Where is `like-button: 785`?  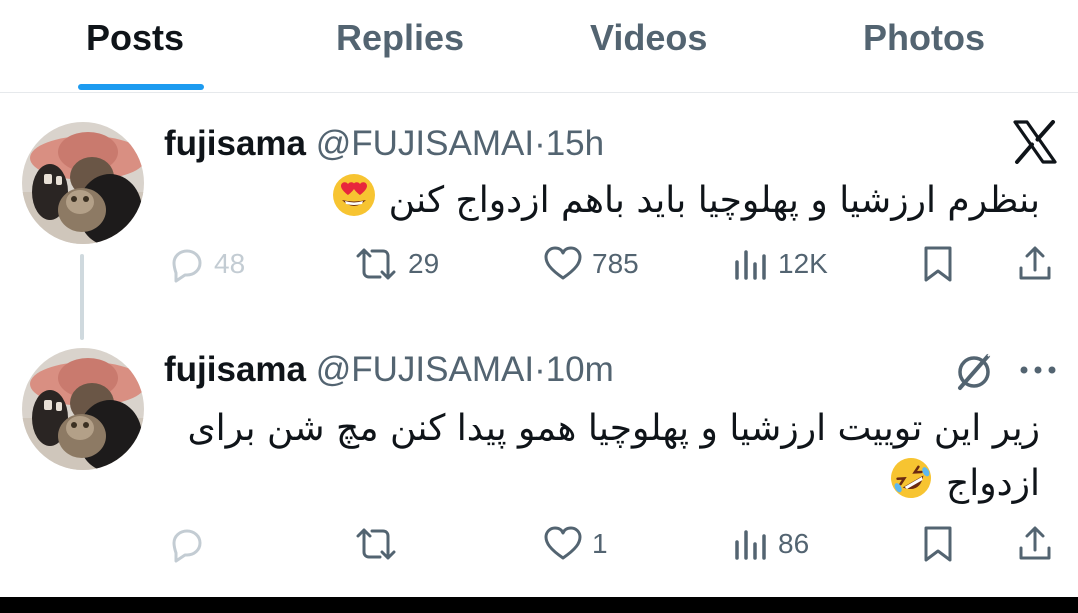 like-button: 785 is located at coordinates (590, 264).